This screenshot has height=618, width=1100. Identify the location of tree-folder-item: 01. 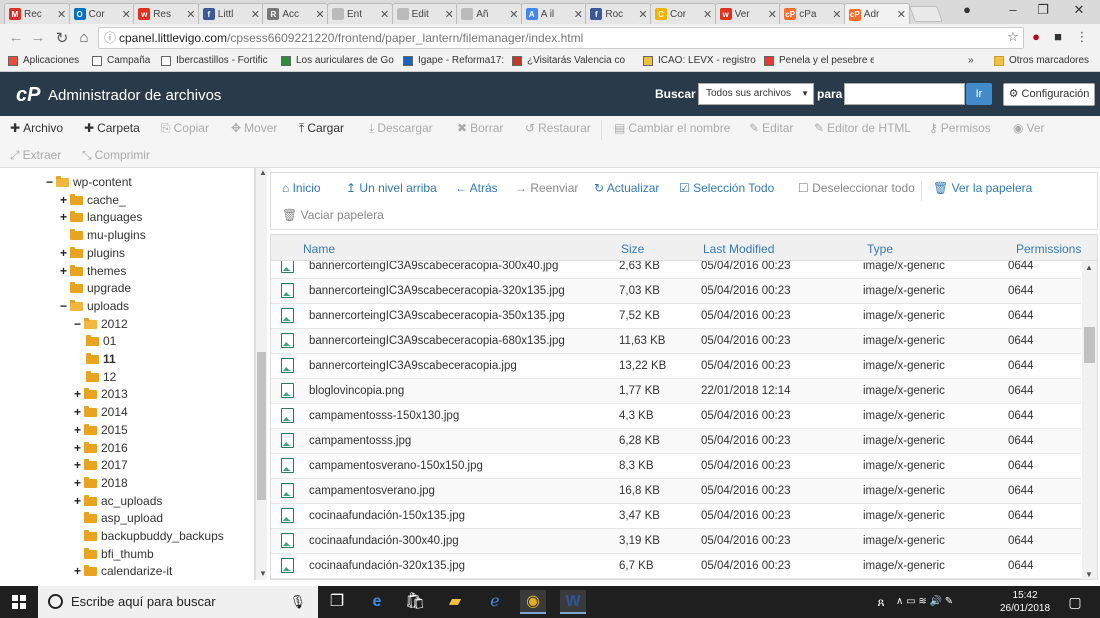
(101, 341).